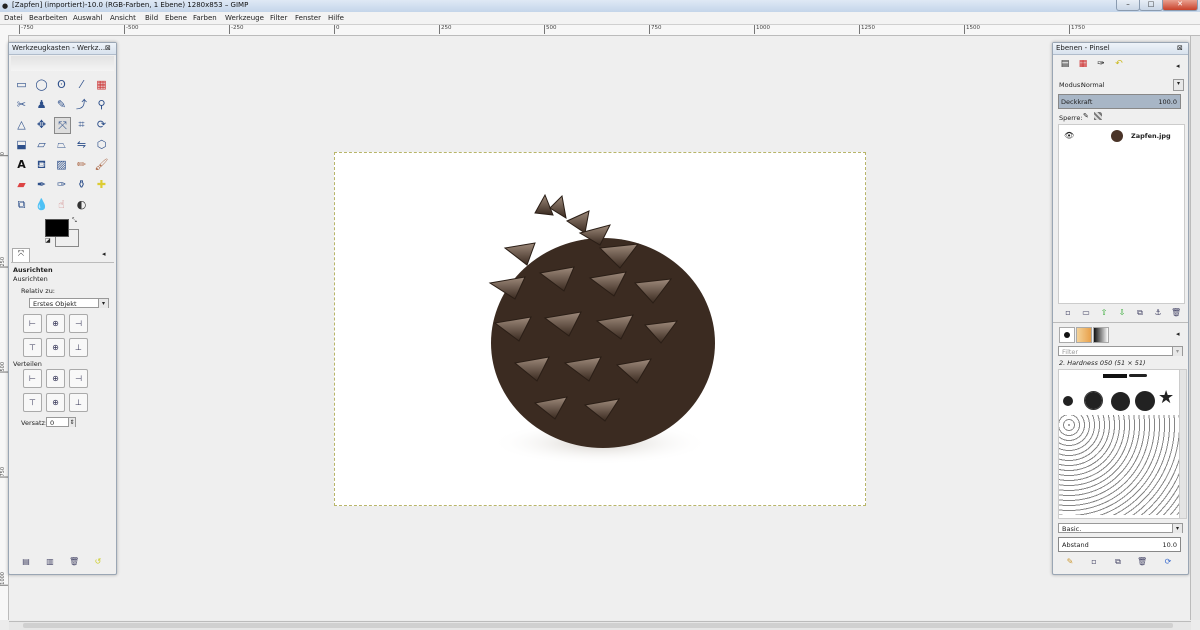 This screenshot has width=1200, height=630. Describe the element at coordinates (74, 562) in the screenshot. I see `delete-options-icon: 🗑` at that location.